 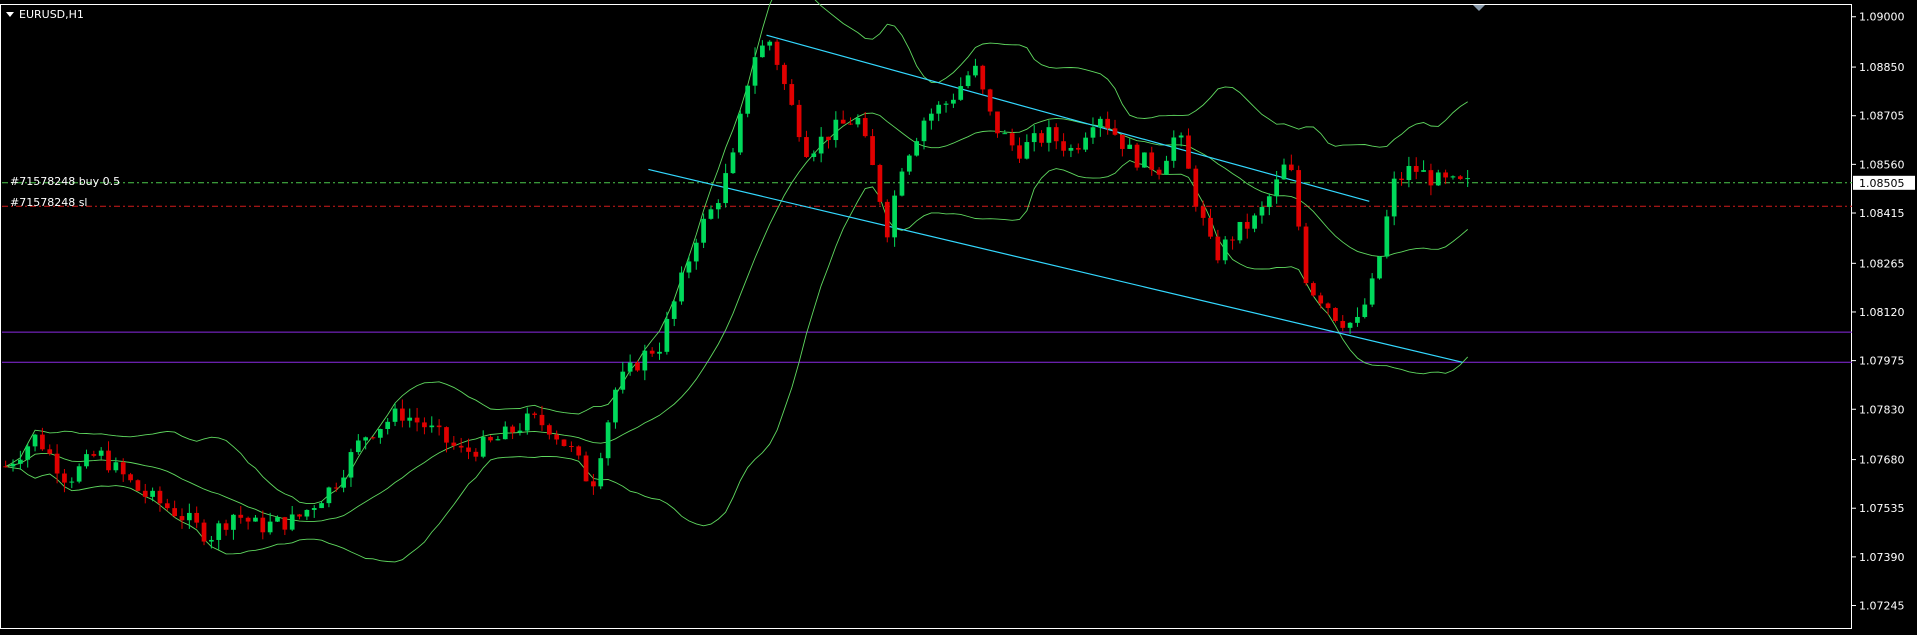 I want to click on y-tick-label: 1.09000, so click(x=1882, y=17).